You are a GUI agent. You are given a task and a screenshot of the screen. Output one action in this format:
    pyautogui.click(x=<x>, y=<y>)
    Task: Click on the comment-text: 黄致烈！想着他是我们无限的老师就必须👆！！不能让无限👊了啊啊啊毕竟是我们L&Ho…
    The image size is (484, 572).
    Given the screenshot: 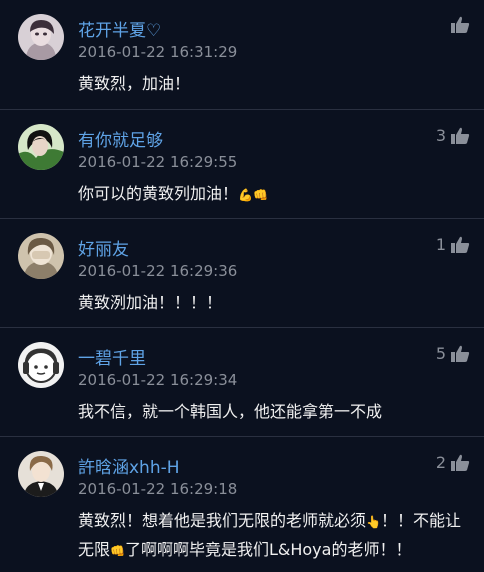 What is the action you would take?
    pyautogui.click(x=274, y=536)
    